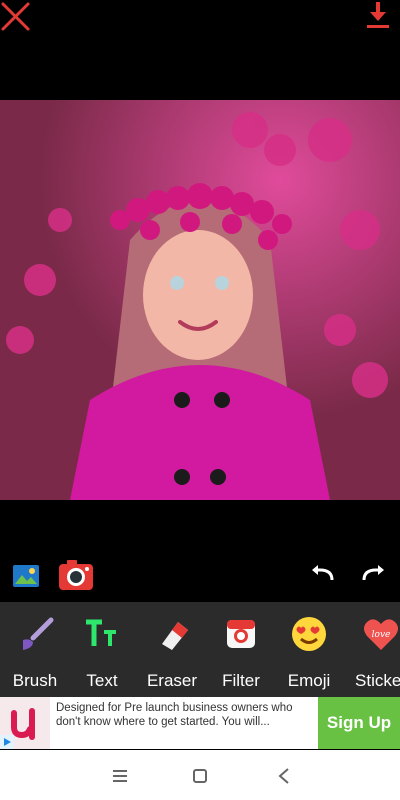 The image size is (400, 800). I want to click on gallery-icon, so click(26, 576).